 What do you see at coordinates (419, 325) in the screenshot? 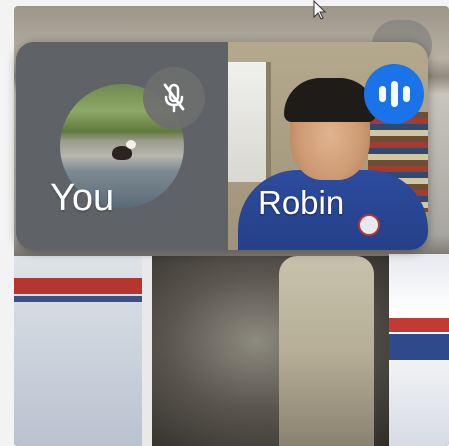
I see `aircraft-stripe-red-right` at bounding box center [419, 325].